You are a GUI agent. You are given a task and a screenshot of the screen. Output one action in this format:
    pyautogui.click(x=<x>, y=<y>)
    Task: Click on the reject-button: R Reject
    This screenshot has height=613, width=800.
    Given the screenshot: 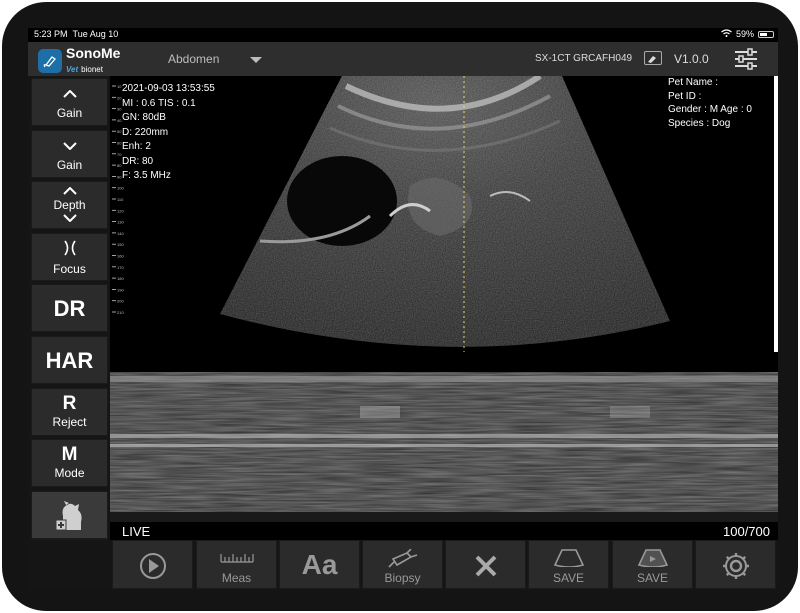 What is the action you would take?
    pyautogui.click(x=69, y=412)
    